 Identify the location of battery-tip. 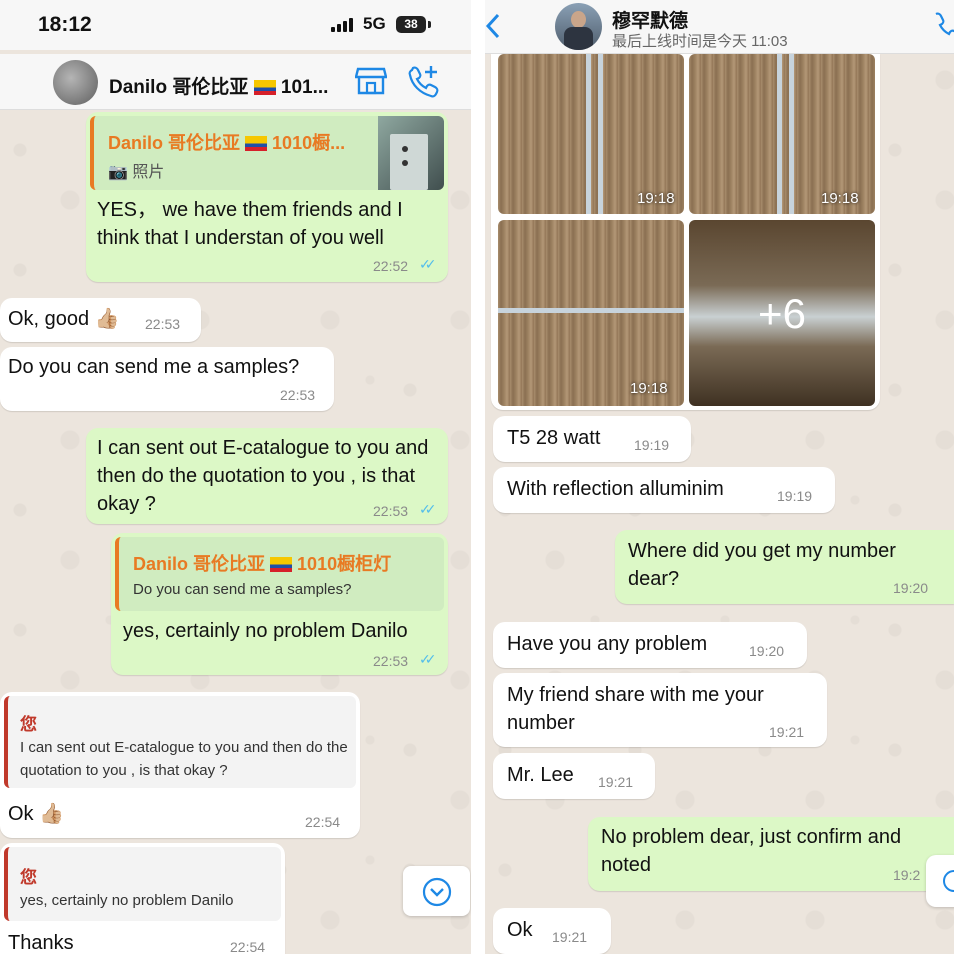
(429, 24).